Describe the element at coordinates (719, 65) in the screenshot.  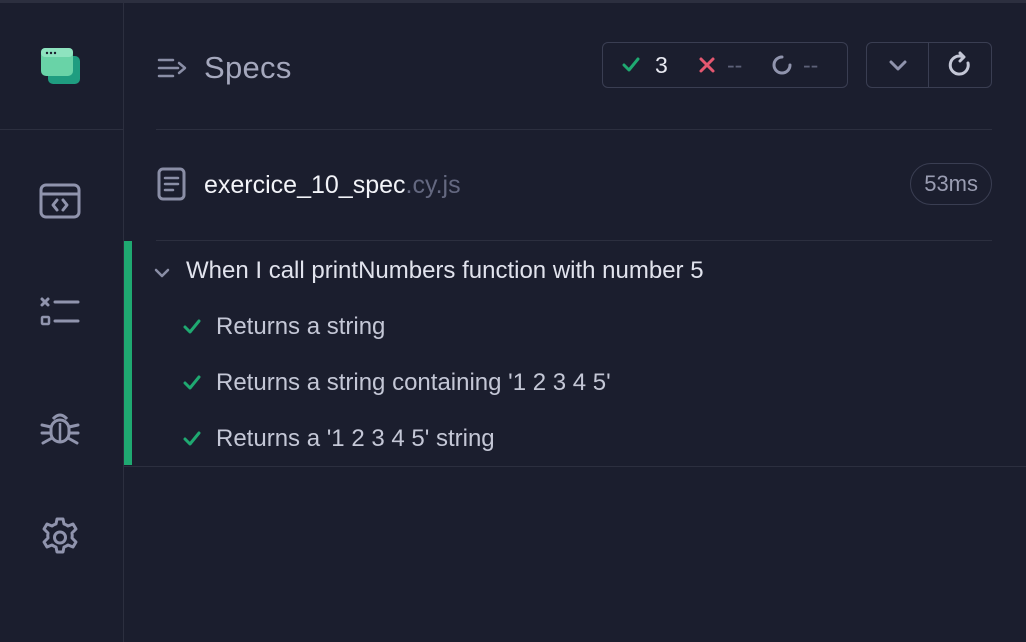
I see `failed-stat: --` at that location.